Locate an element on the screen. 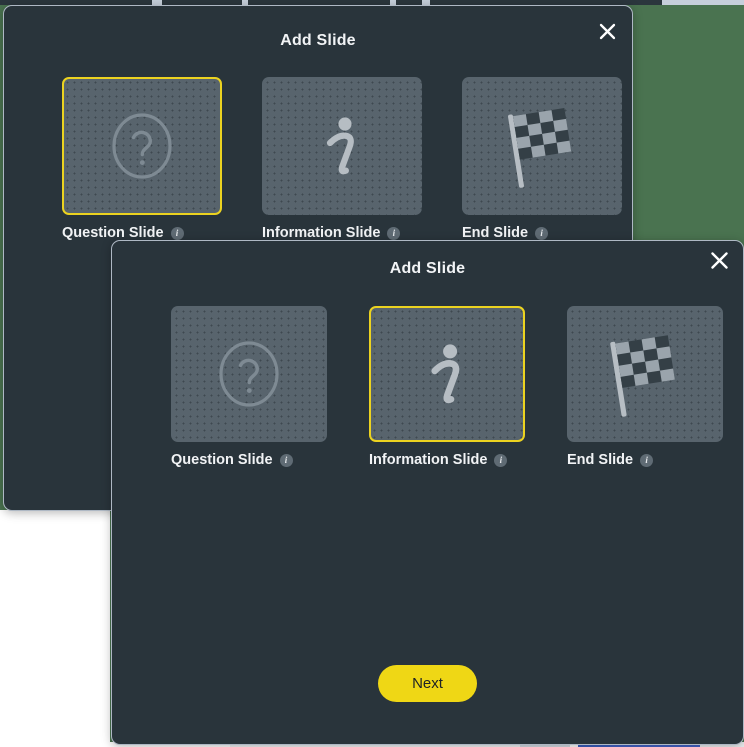 The height and width of the screenshot is (747, 744). next-button: Next is located at coordinates (427, 683).